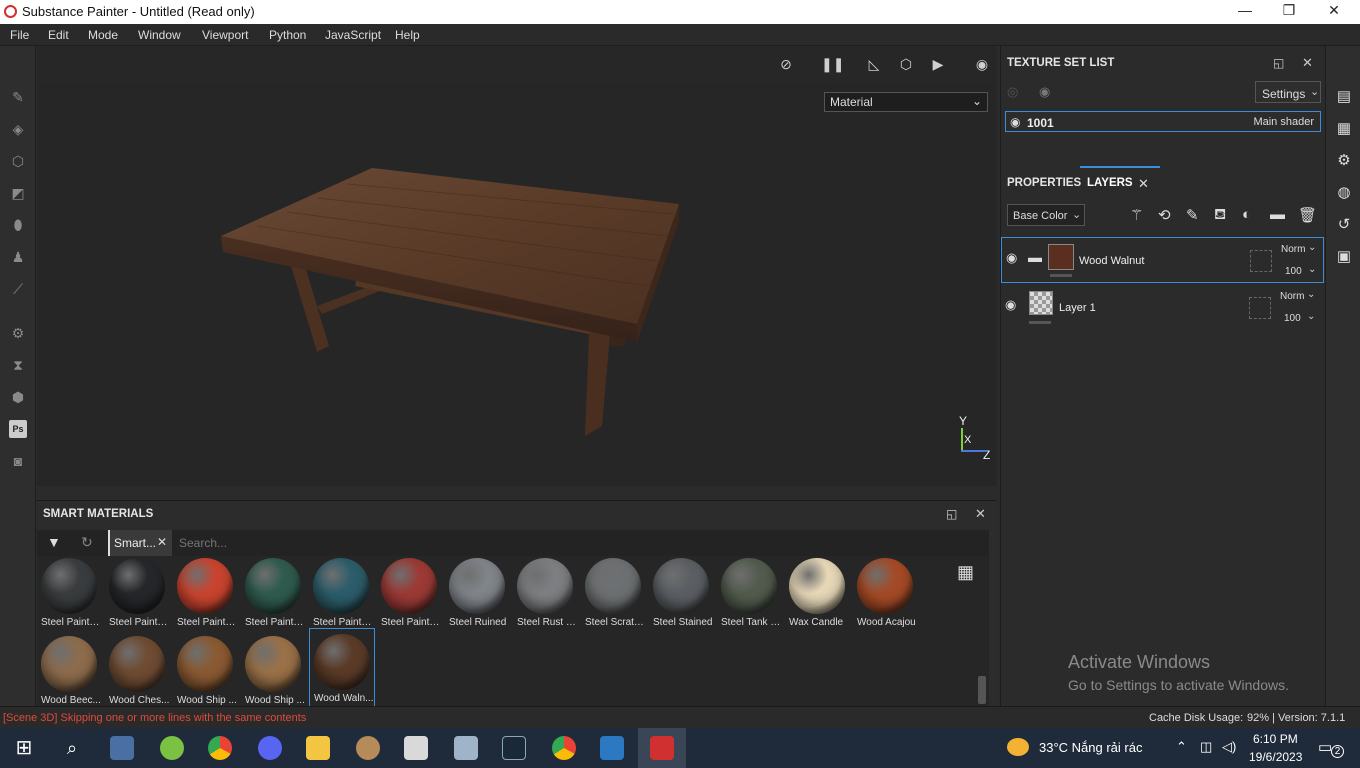 The image size is (1360, 768). I want to click on file-explorer-icon, so click(318, 748).